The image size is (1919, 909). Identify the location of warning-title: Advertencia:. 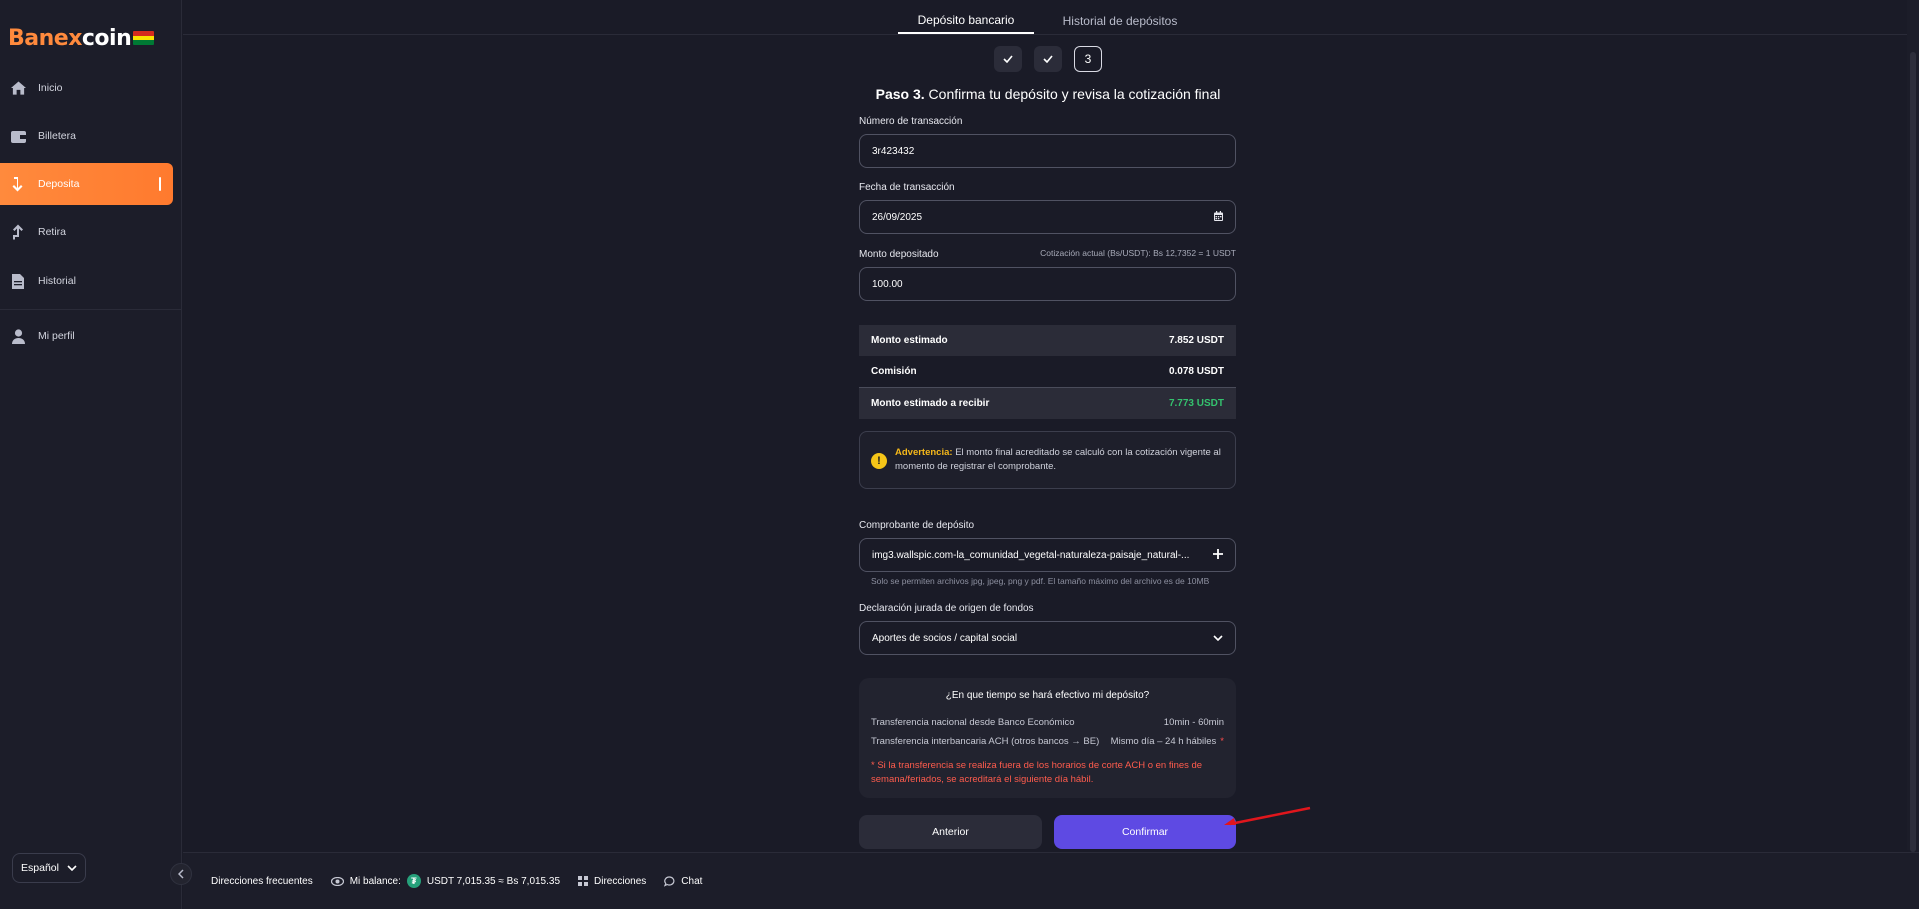
(924, 452).